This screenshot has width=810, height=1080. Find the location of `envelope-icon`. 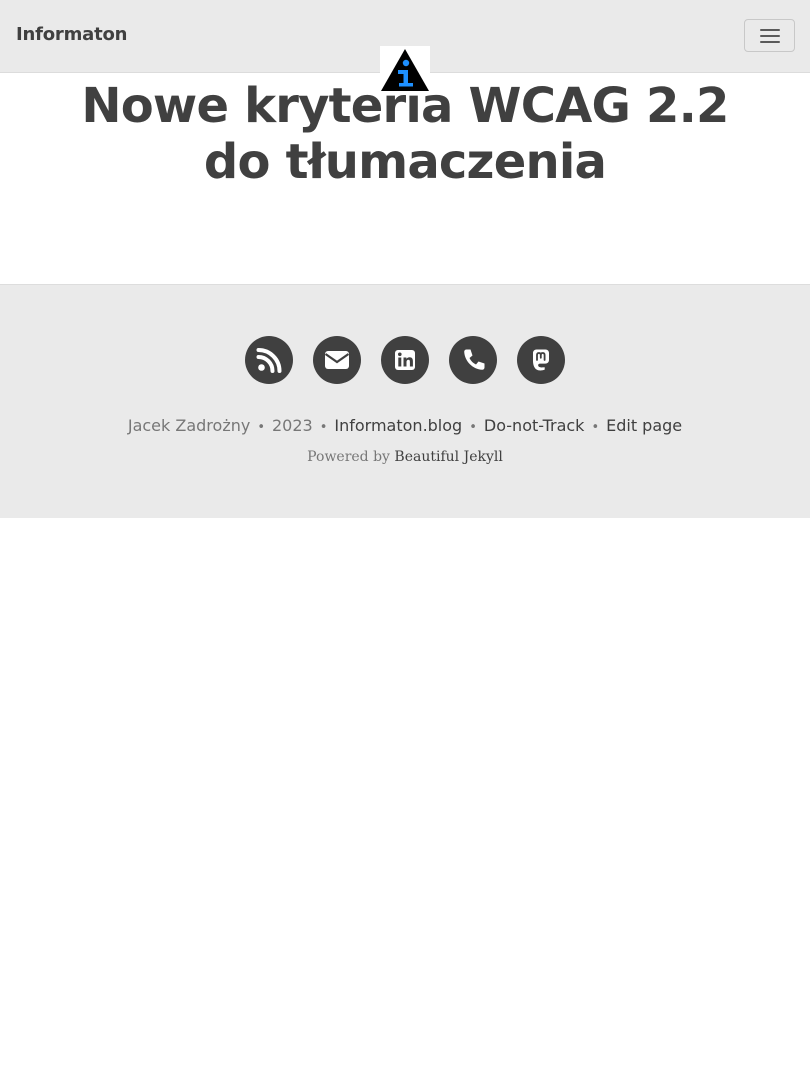

envelope-icon is located at coordinates (337, 360).